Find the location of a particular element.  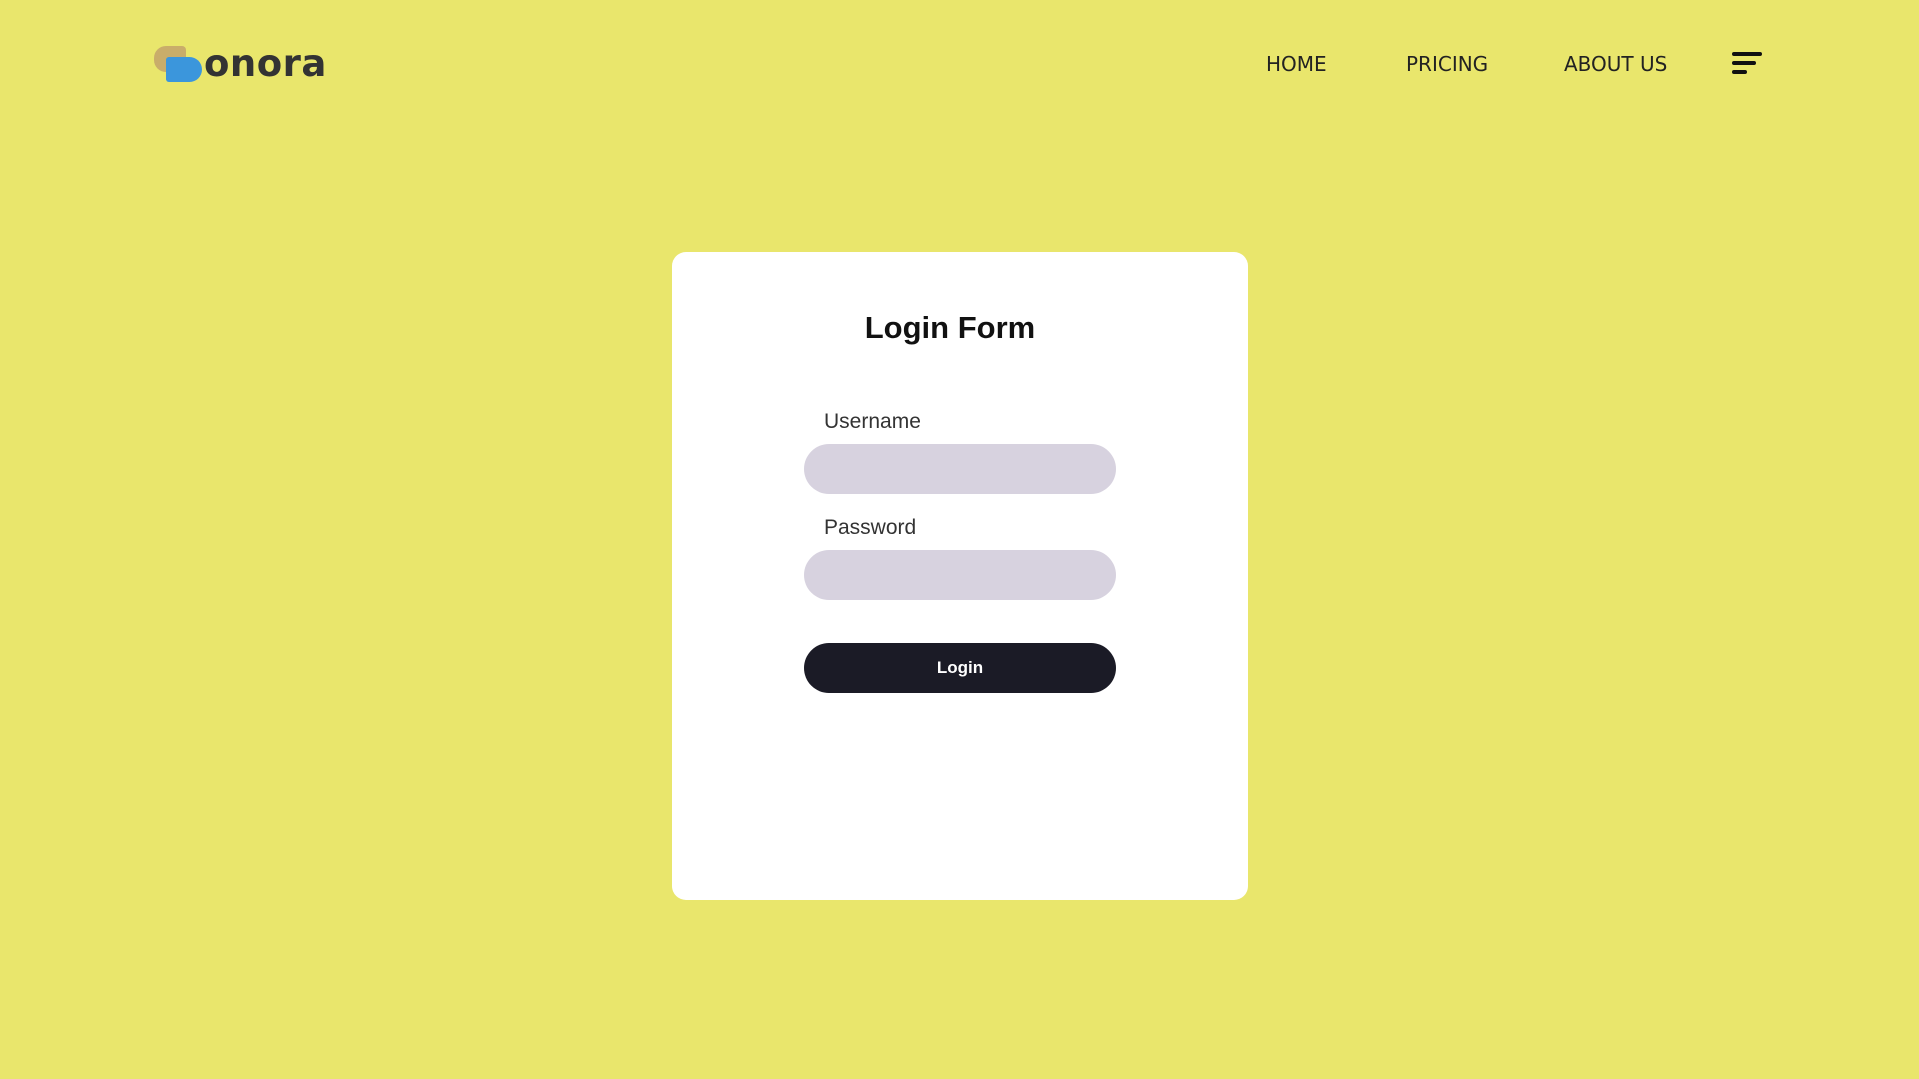

logo-mark-icon is located at coordinates (177, 64).